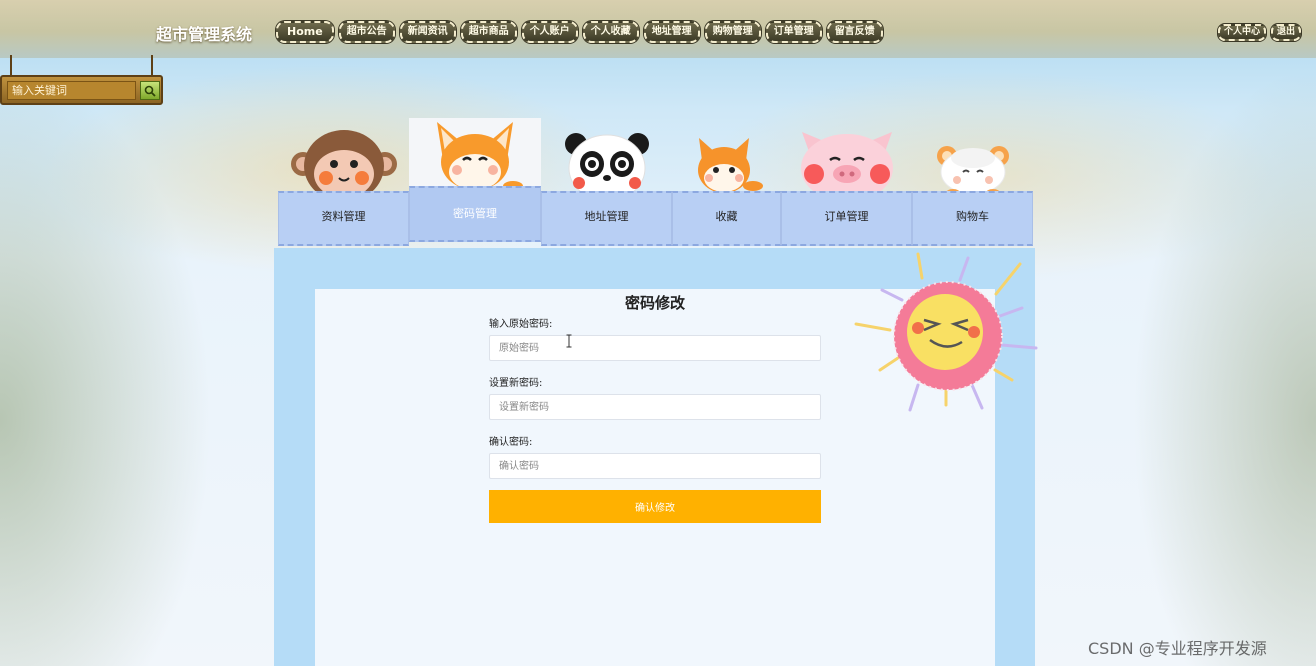 The height and width of the screenshot is (666, 1316). I want to click on old-password-label: 输入原始密码:, so click(521, 324).